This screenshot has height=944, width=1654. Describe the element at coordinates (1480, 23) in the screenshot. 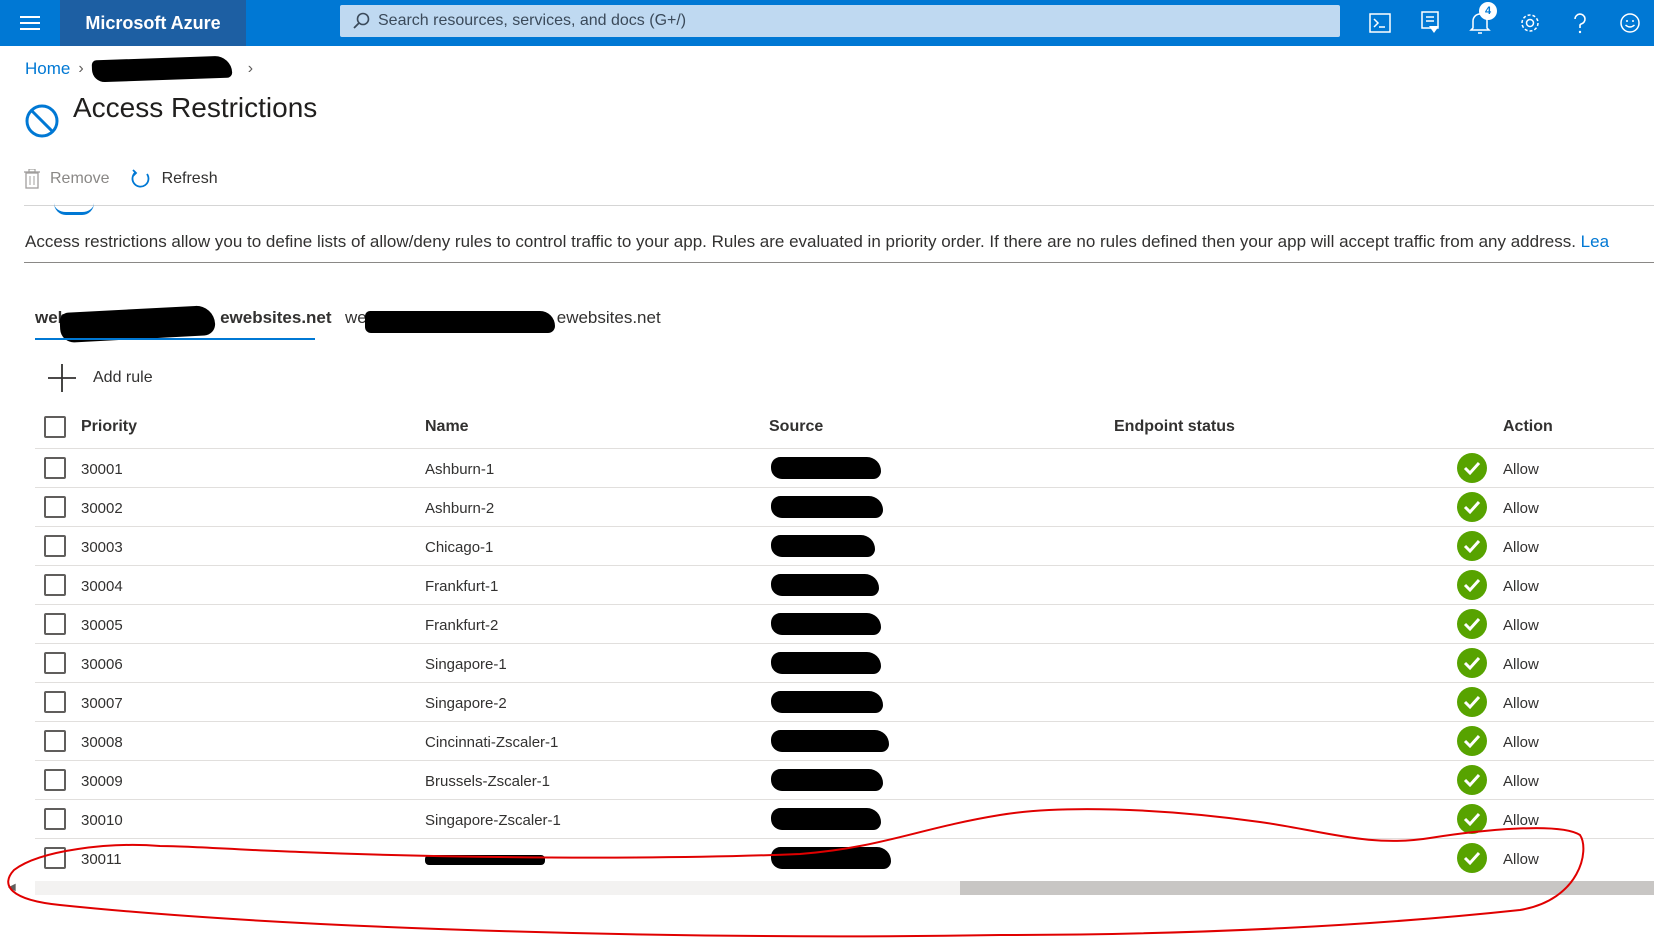

I see `notifications-icon: 4` at that location.